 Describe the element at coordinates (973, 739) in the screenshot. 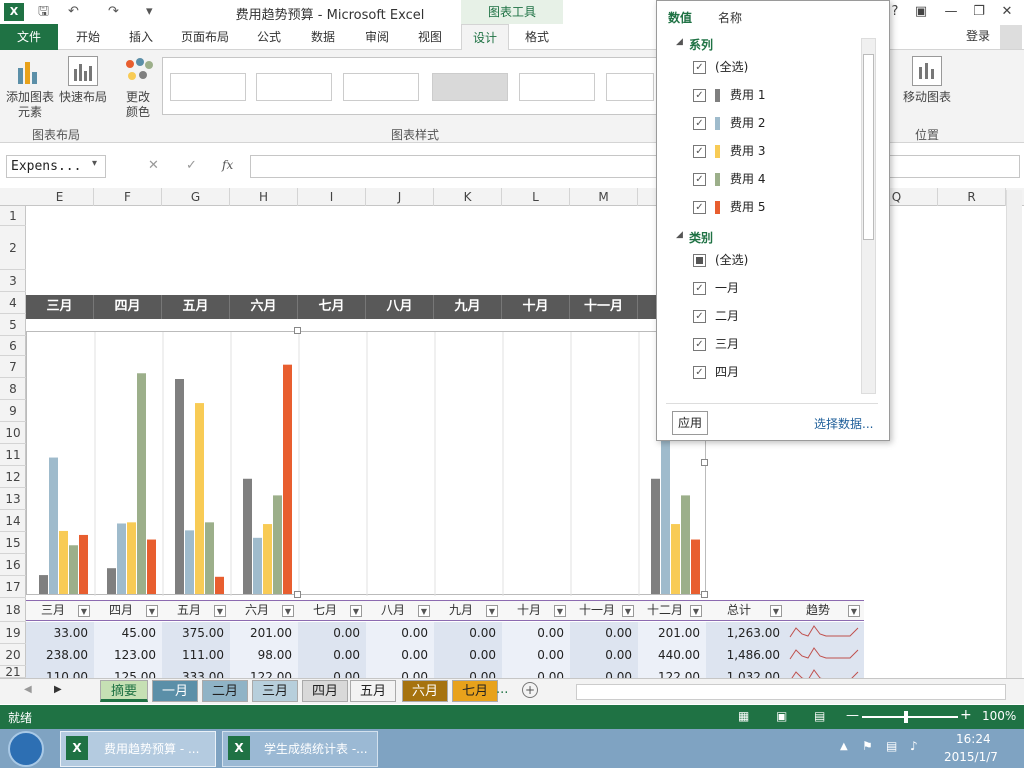

I see `clock-time: 16:24` at that location.